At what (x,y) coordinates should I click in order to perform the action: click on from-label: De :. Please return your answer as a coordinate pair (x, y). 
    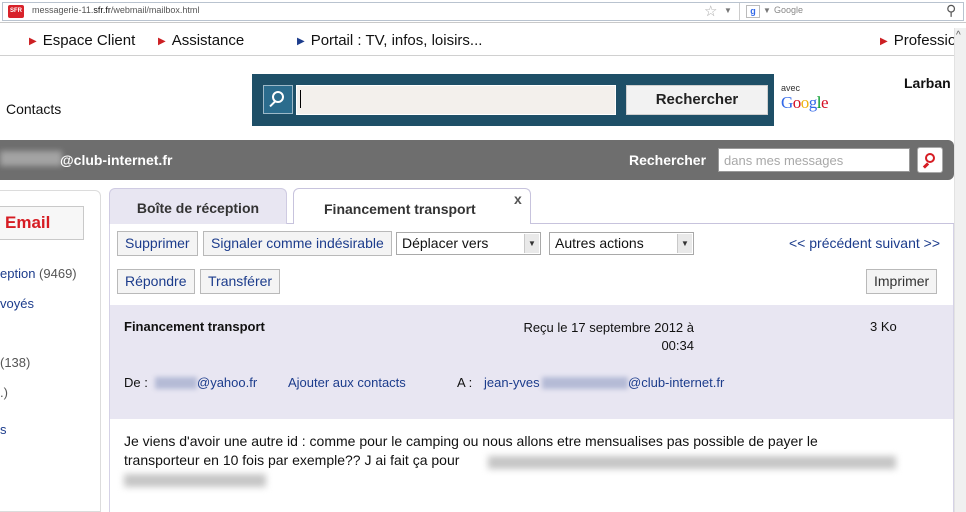
    Looking at the image, I should click on (136, 382).